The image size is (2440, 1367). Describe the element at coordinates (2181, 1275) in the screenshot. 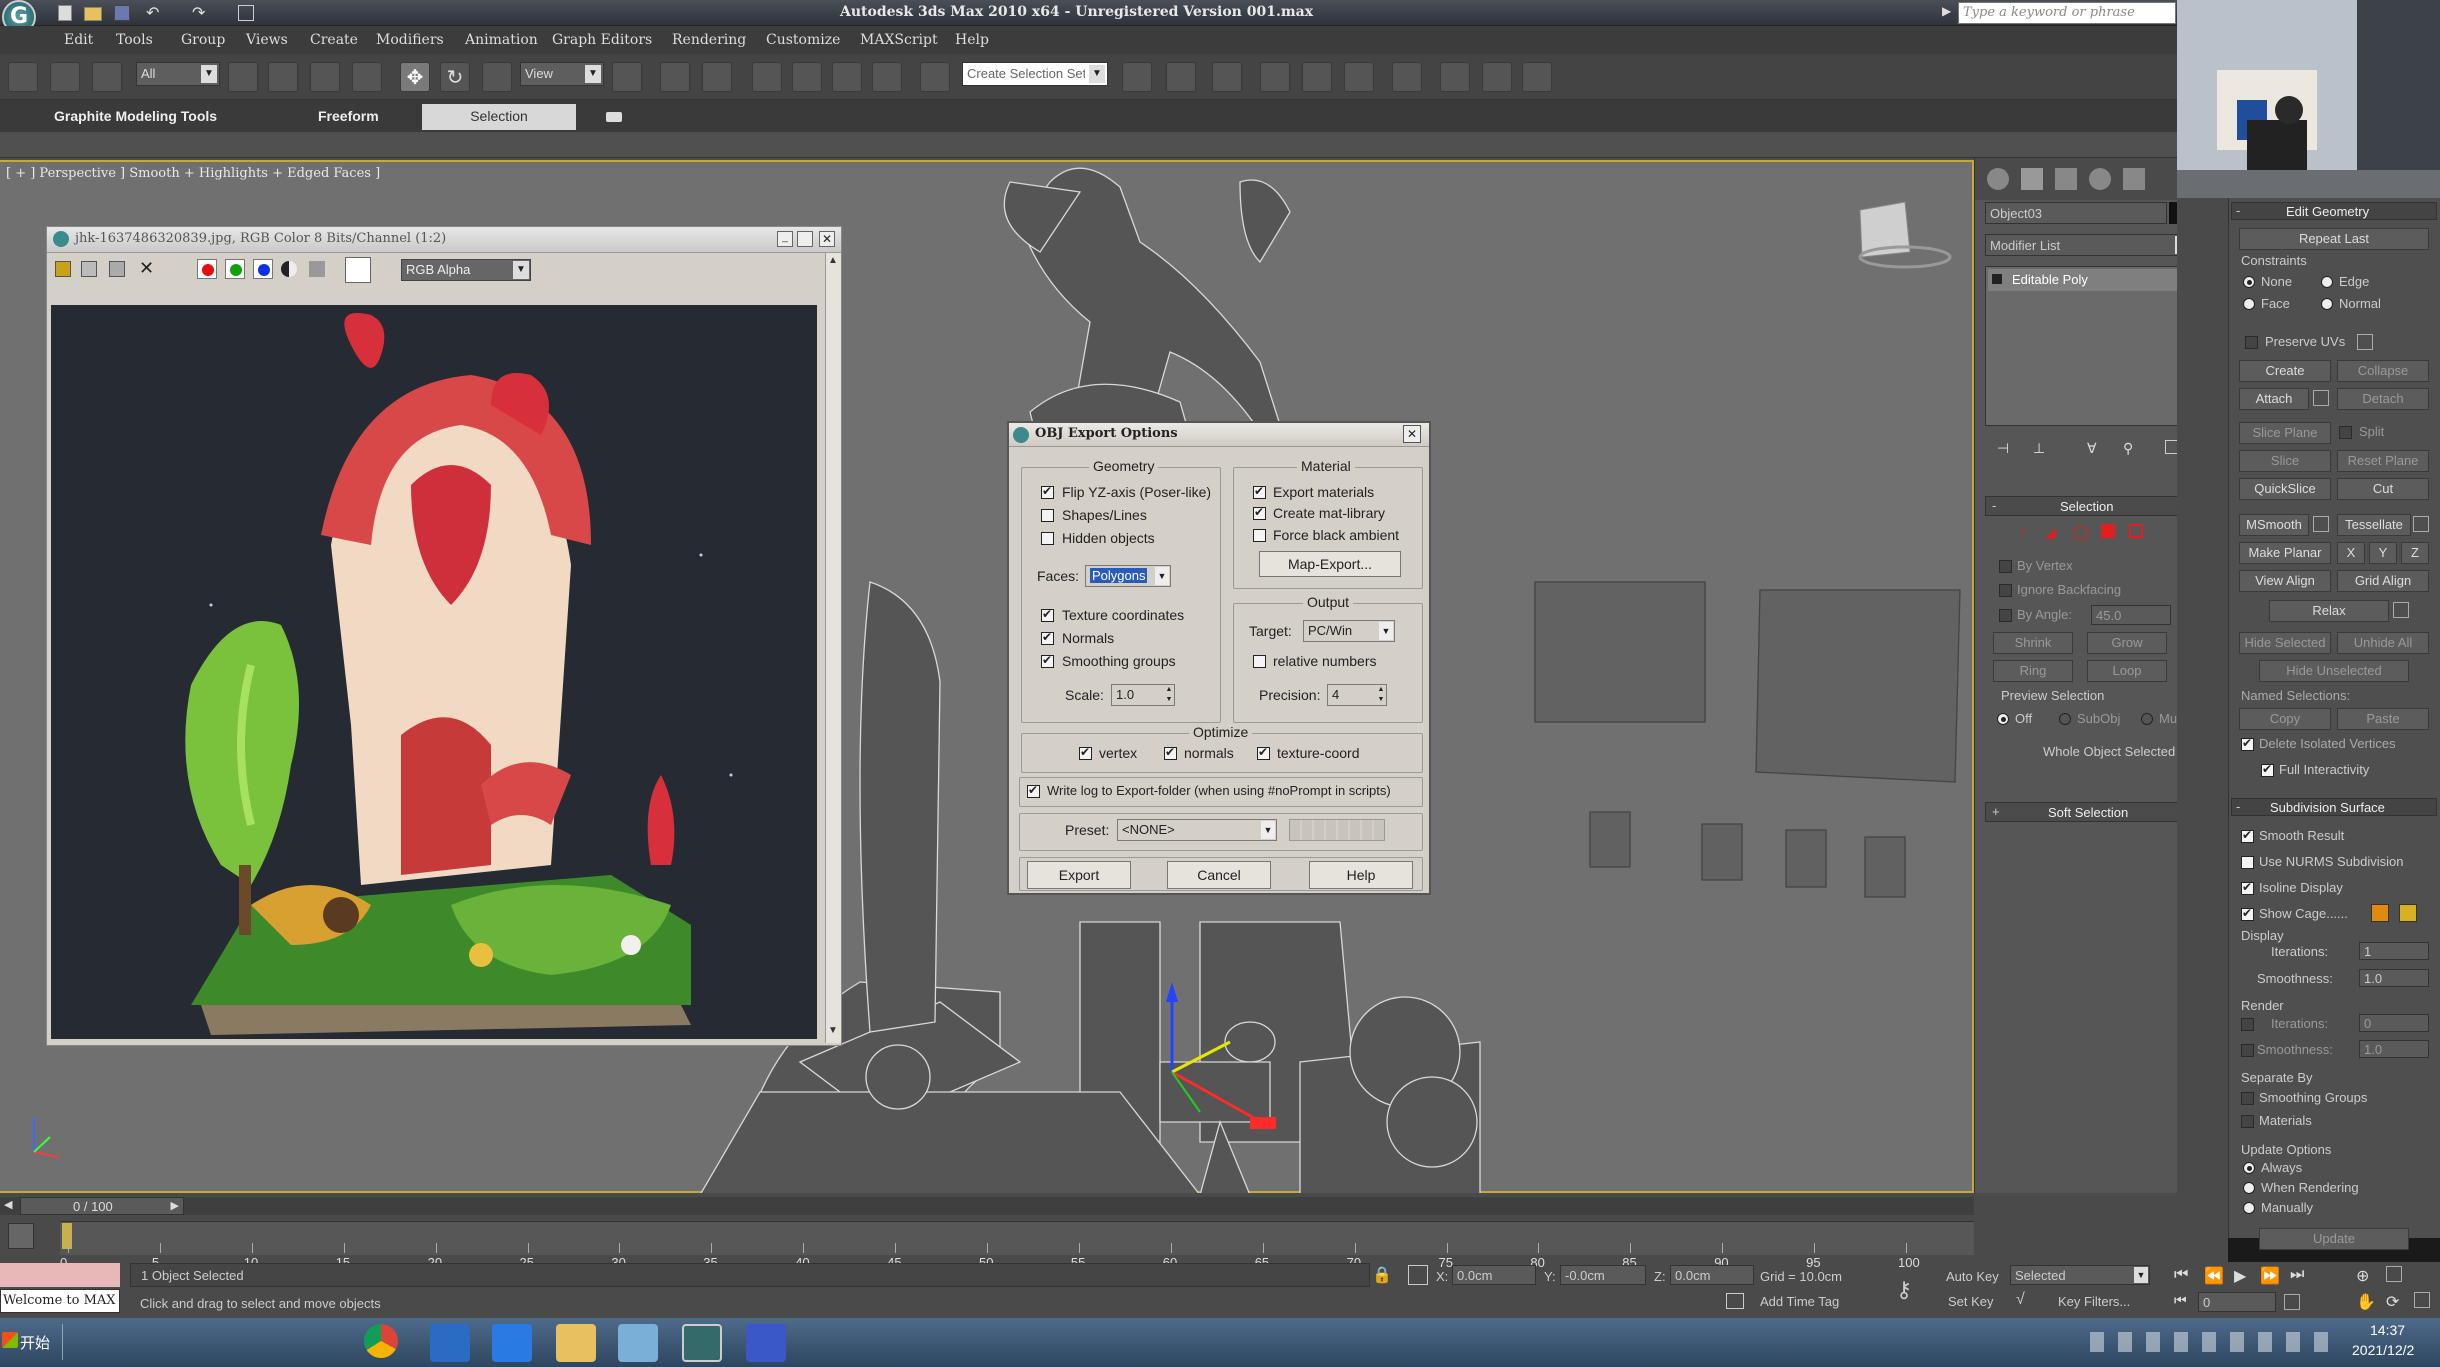

I see `go-to-start-icon: ⏮` at that location.